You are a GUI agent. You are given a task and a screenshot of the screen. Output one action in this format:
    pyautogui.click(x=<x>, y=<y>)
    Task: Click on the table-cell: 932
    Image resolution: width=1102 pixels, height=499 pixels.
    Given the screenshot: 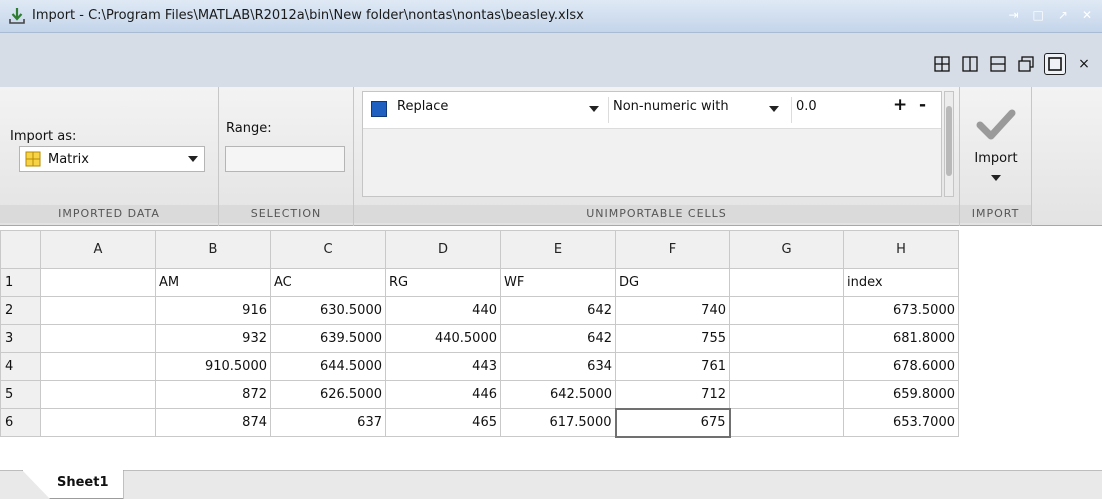 What is the action you would take?
    pyautogui.click(x=213, y=338)
    